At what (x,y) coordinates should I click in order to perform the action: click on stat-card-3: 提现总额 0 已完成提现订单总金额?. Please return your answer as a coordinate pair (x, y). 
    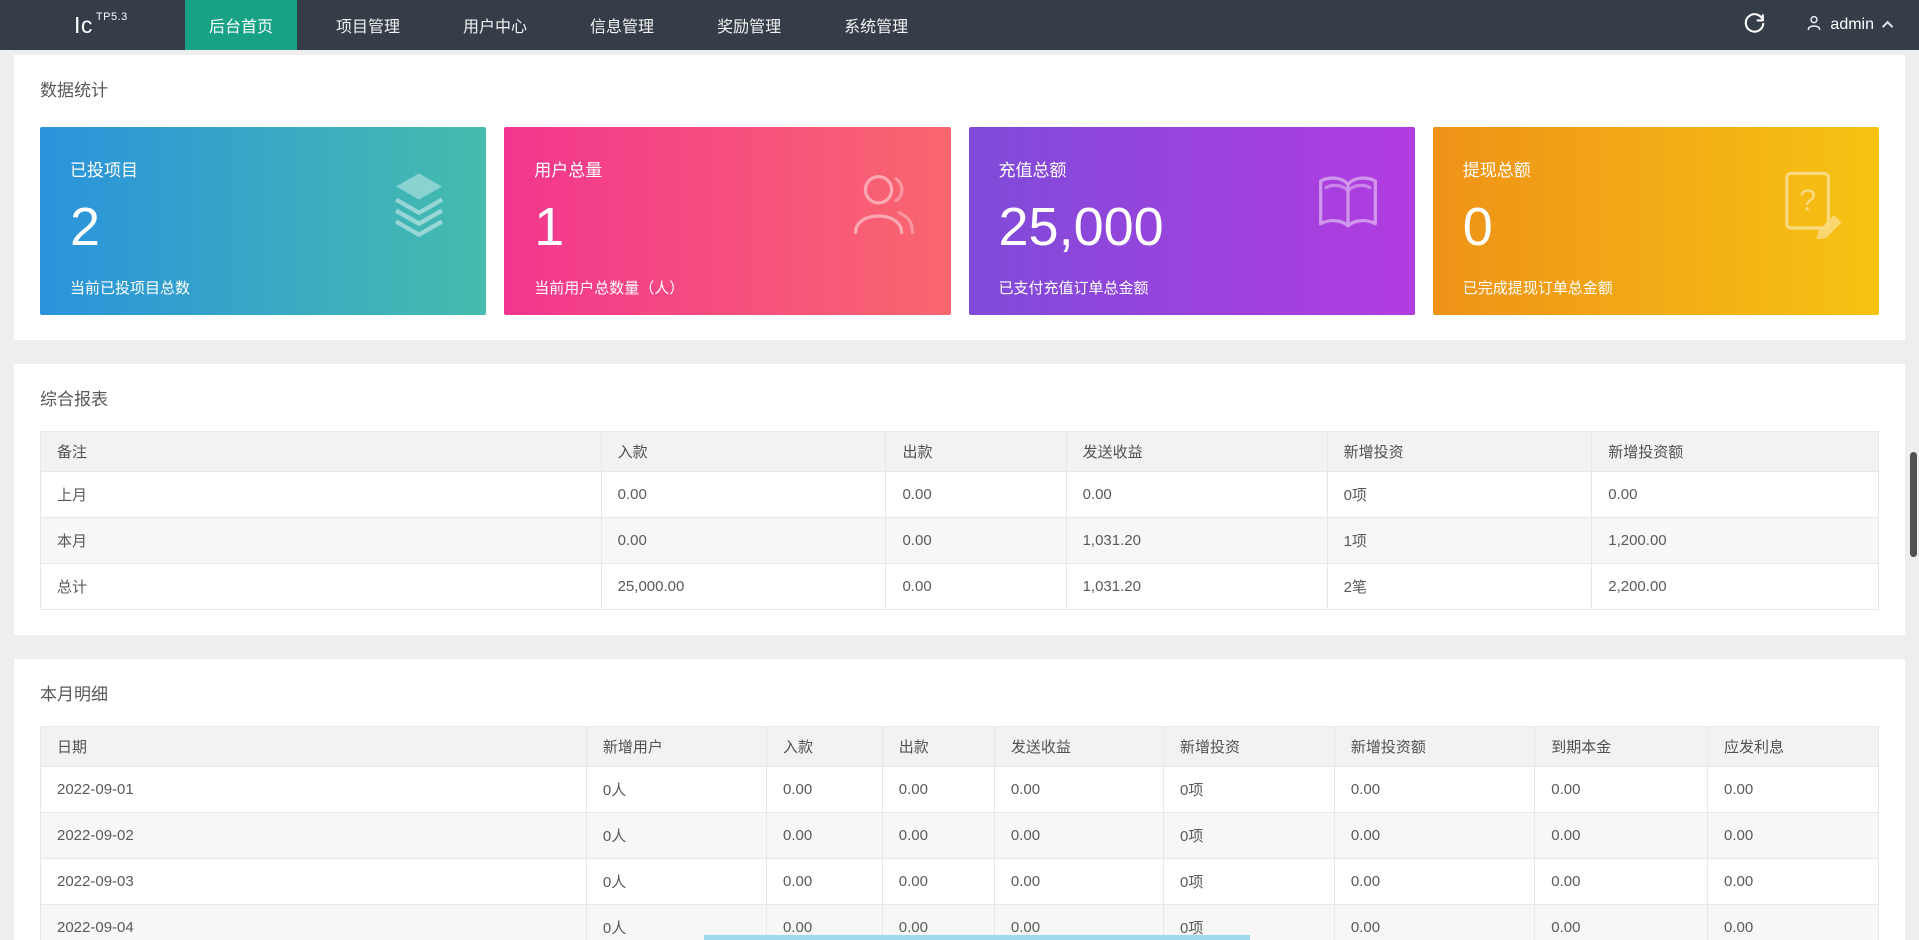
    Looking at the image, I should click on (1655, 221).